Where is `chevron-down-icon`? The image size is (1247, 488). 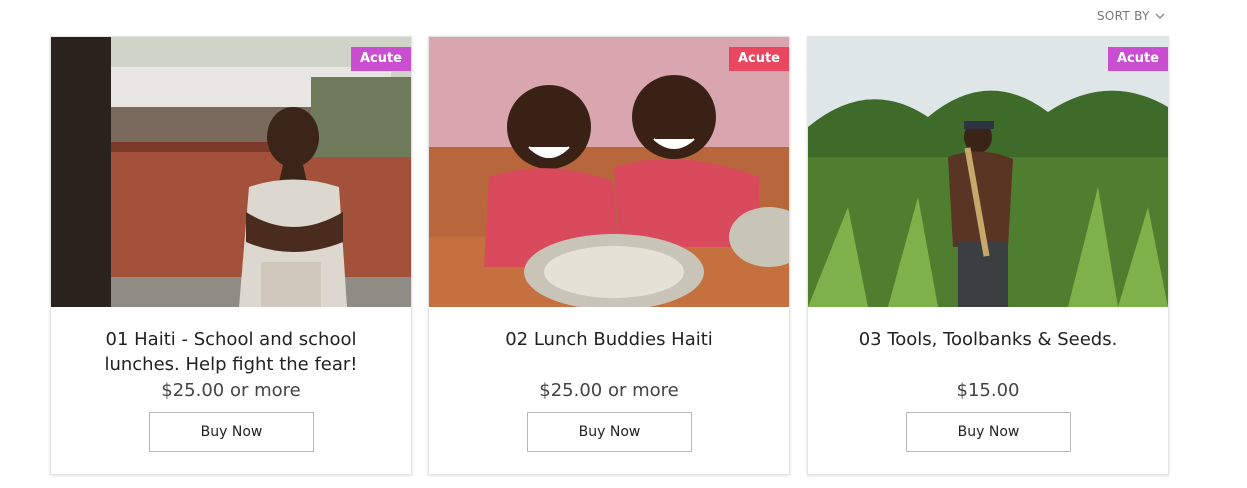
chevron-down-icon is located at coordinates (1160, 16).